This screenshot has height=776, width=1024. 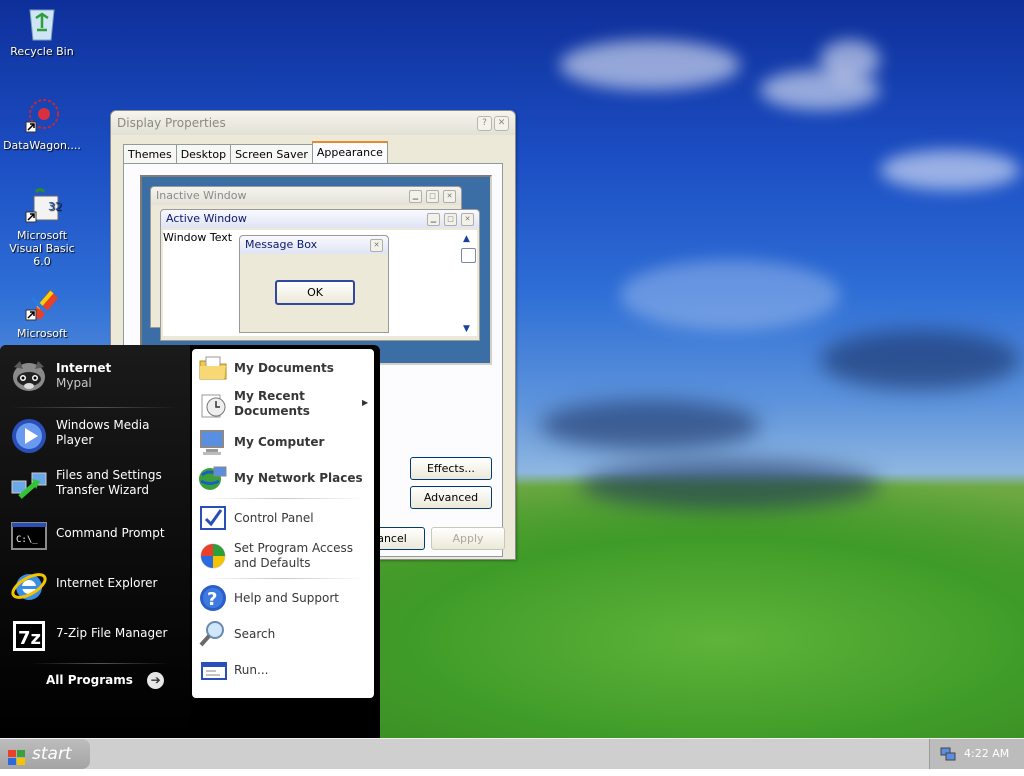 I want to click on system-tray: 4:22 AM, so click(x=976, y=754).